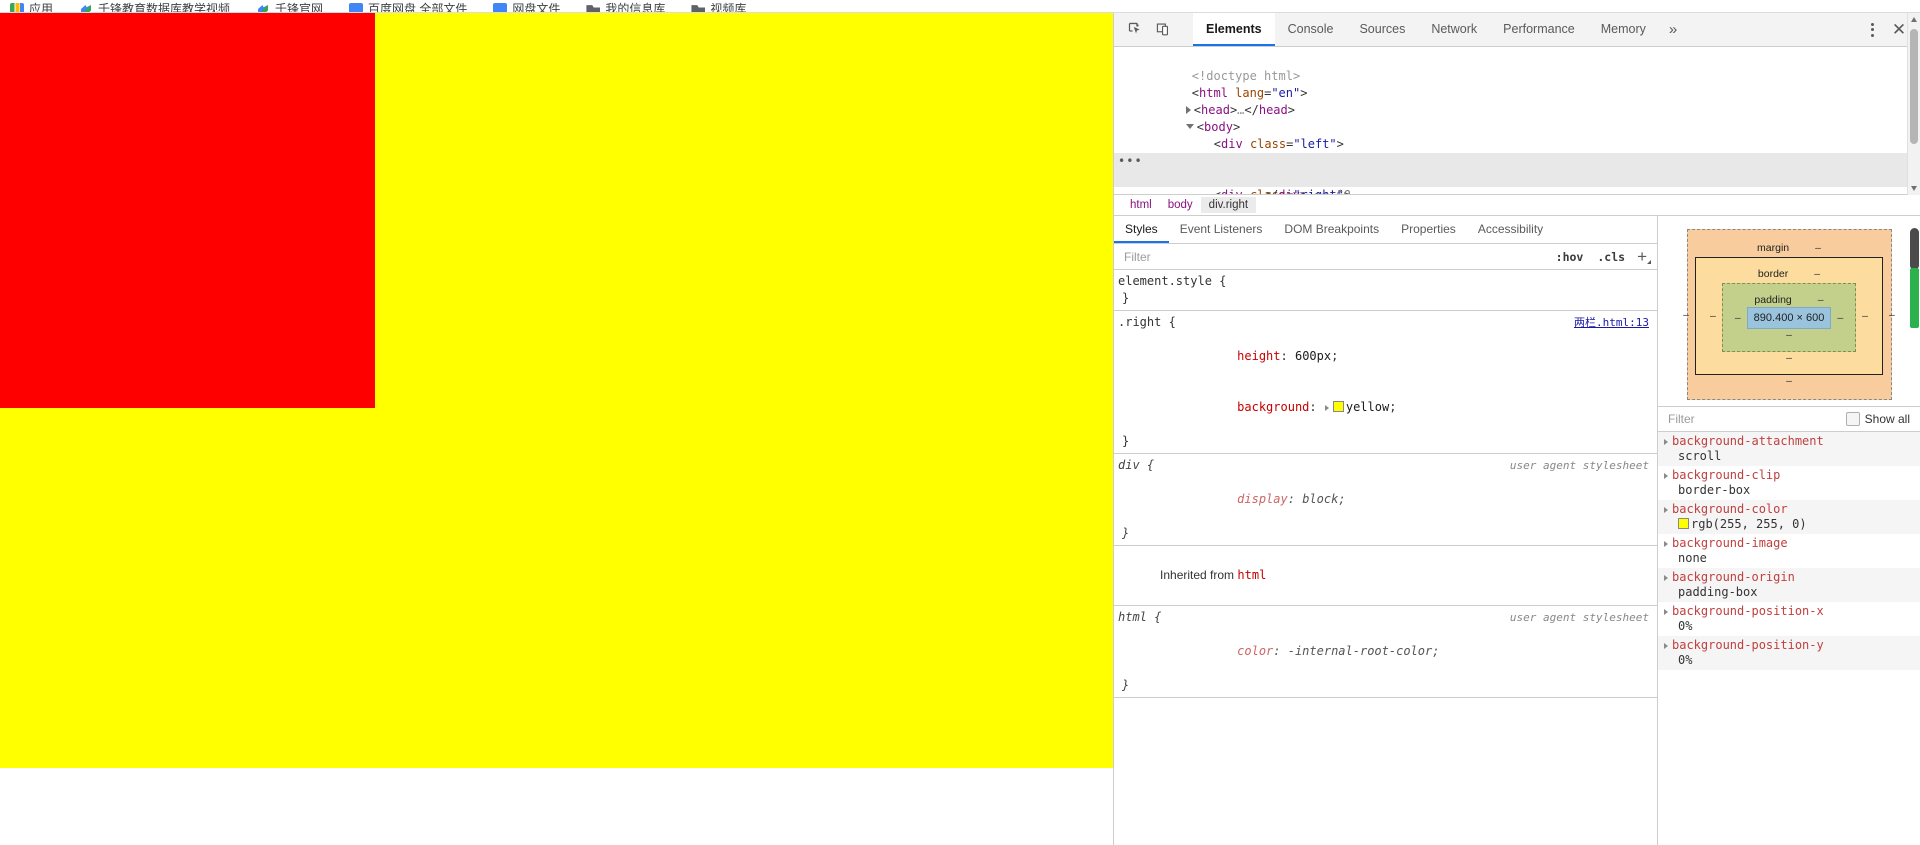 This screenshot has width=1920, height=845. Describe the element at coordinates (1517, 118) in the screenshot. I see `dom-row: <body>` at that location.